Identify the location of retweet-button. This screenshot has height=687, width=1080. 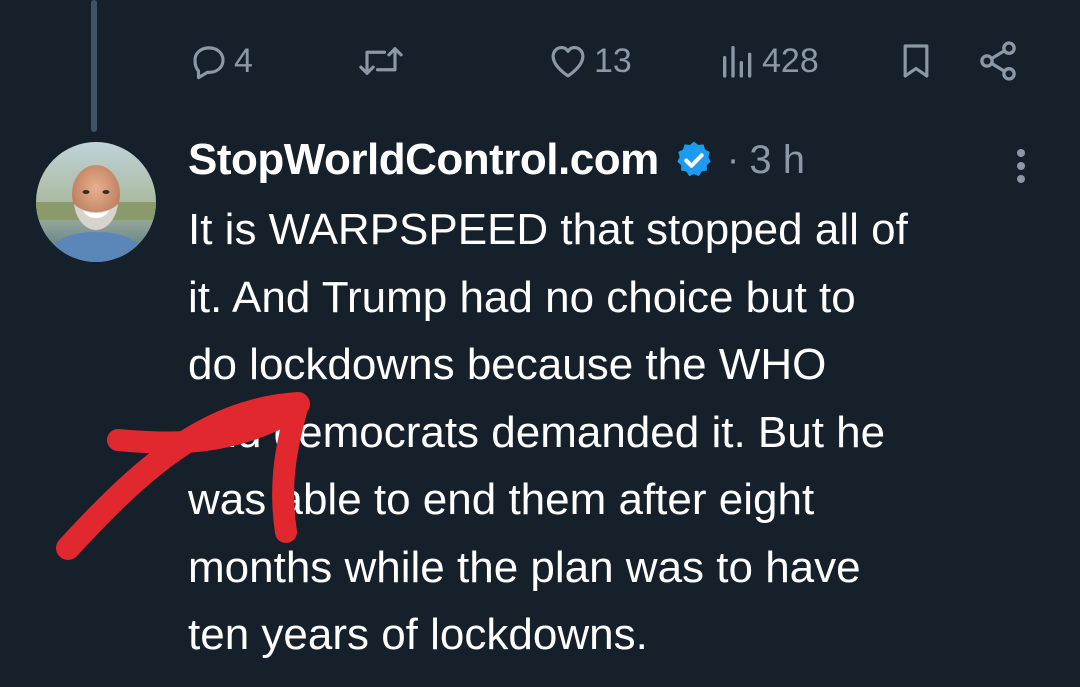
(381, 61).